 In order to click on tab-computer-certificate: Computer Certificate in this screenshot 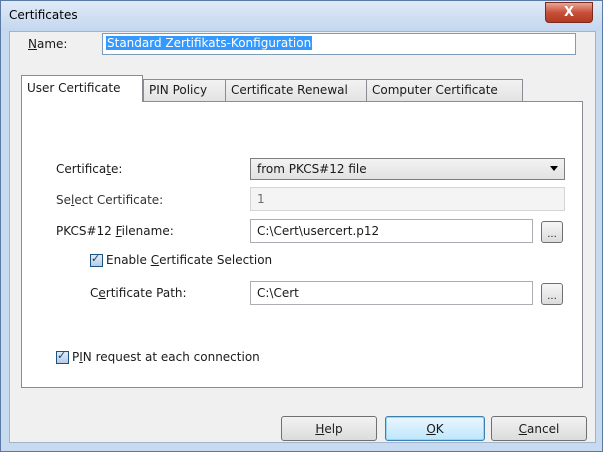, I will do `click(444, 90)`.